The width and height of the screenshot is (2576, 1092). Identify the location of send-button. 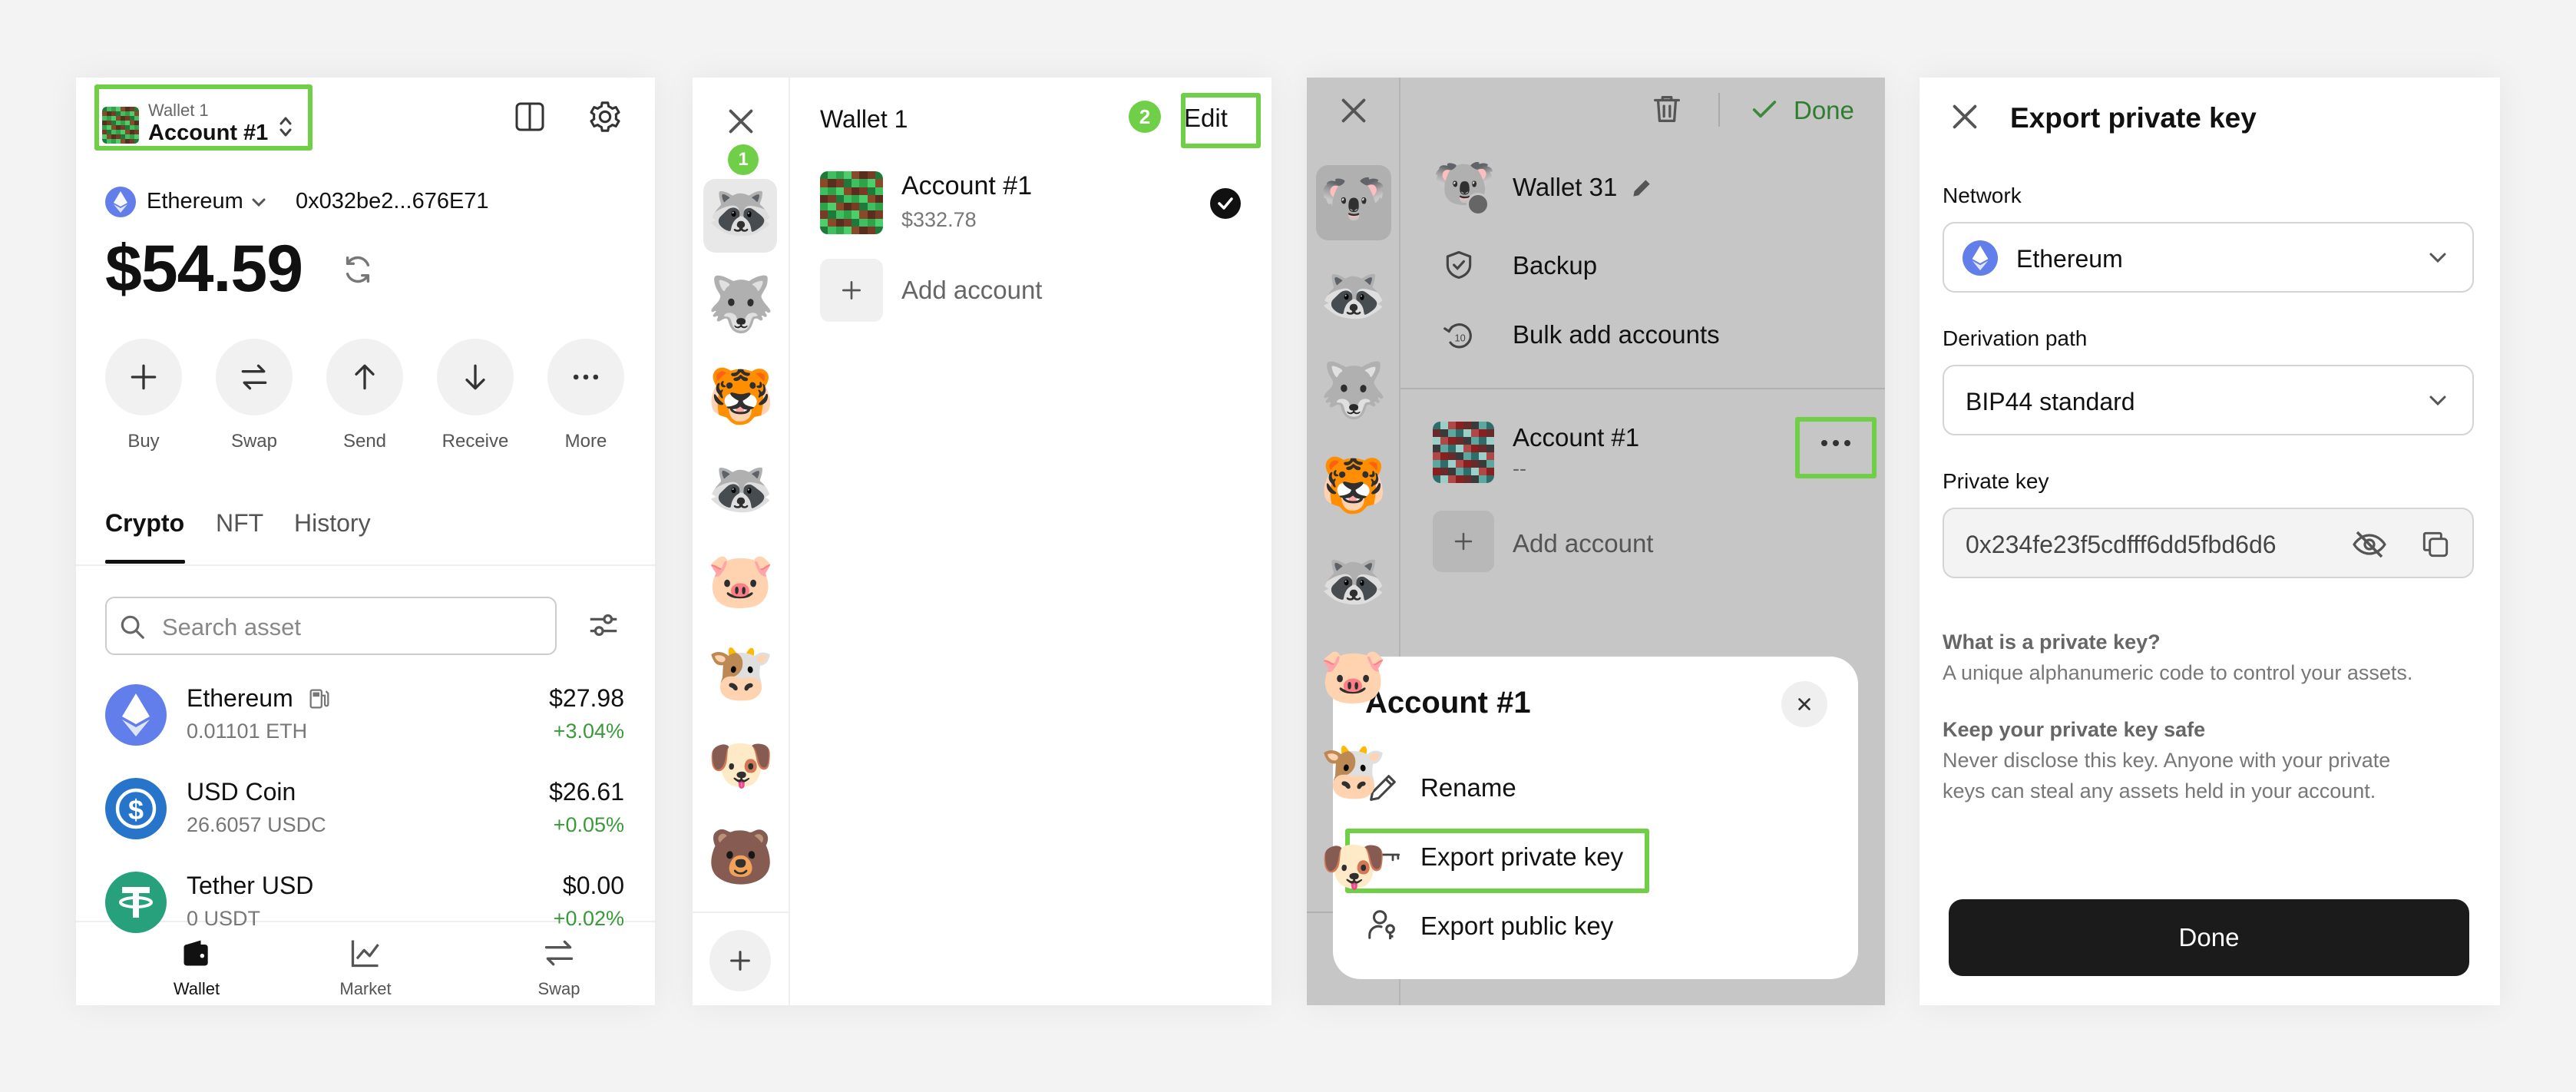
(364, 377).